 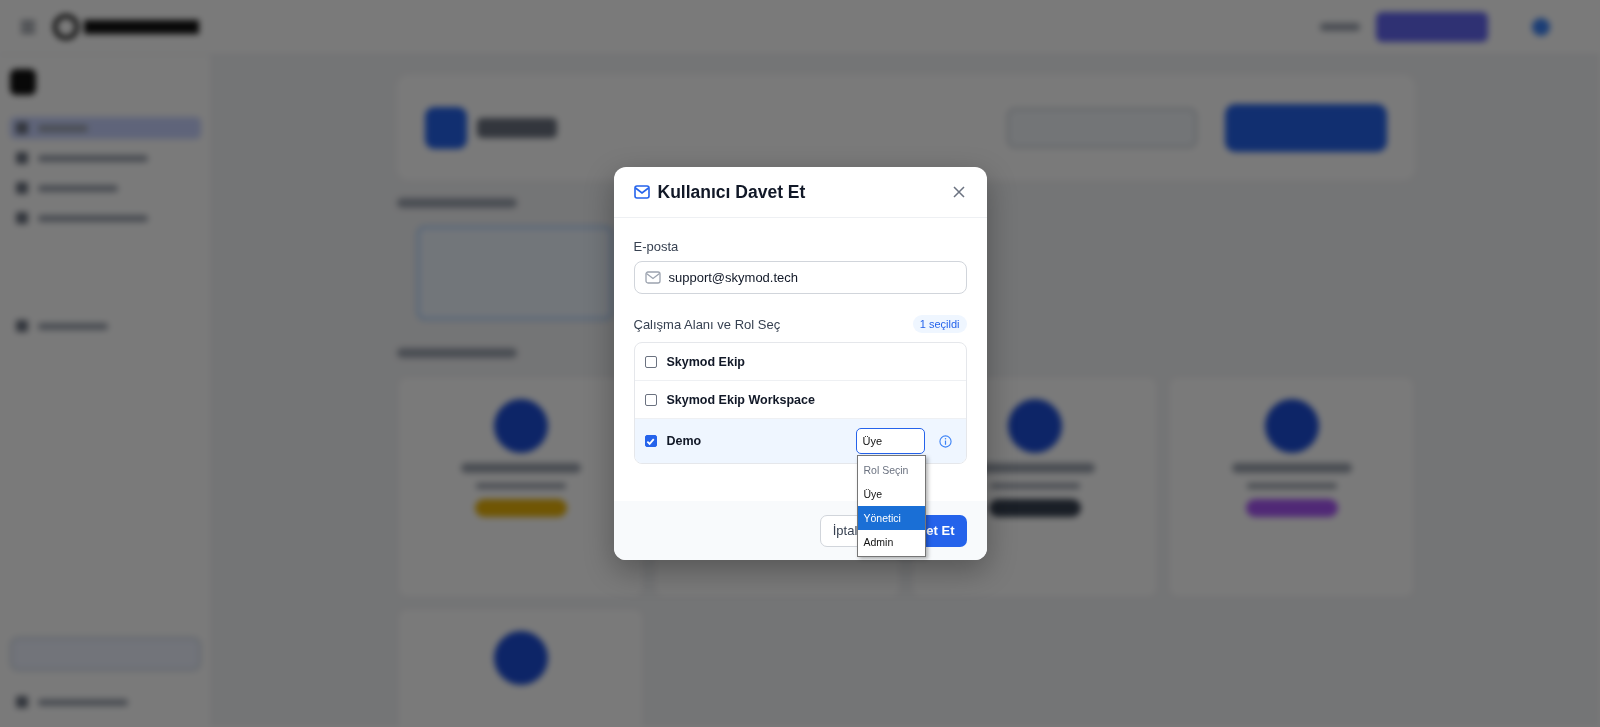 I want to click on workspace-name: Demo, so click(x=684, y=441).